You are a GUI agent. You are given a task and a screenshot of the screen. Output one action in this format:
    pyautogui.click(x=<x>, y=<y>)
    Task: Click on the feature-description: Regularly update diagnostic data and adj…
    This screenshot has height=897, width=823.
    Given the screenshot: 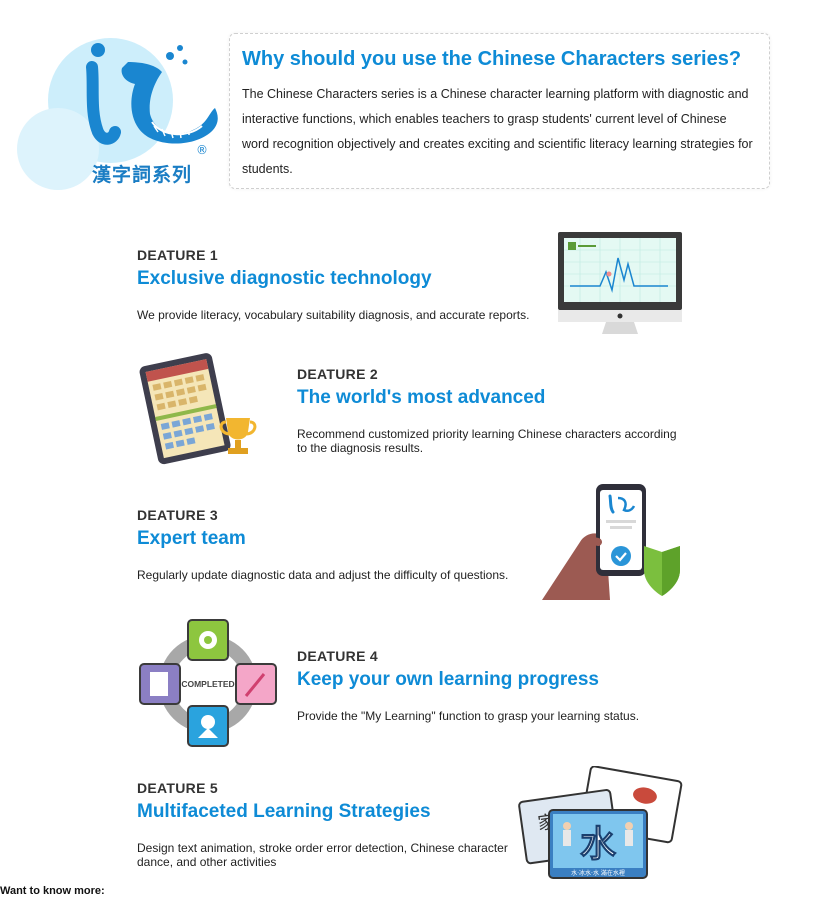 What is the action you would take?
    pyautogui.click(x=323, y=575)
    